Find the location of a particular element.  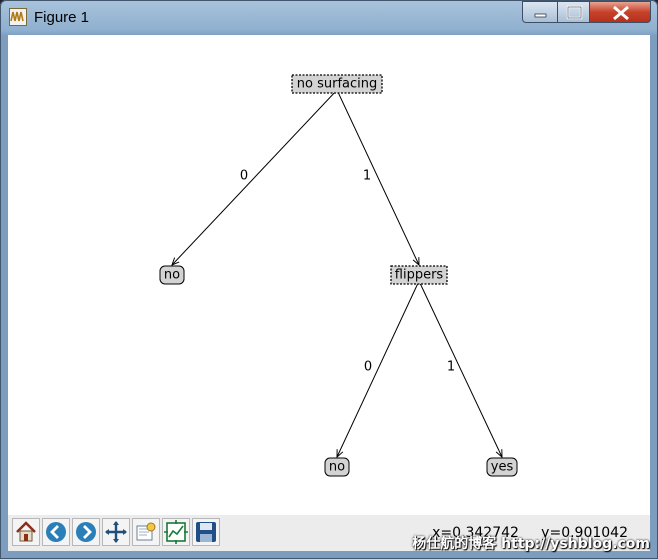

minimize-button is located at coordinates (540, 12).